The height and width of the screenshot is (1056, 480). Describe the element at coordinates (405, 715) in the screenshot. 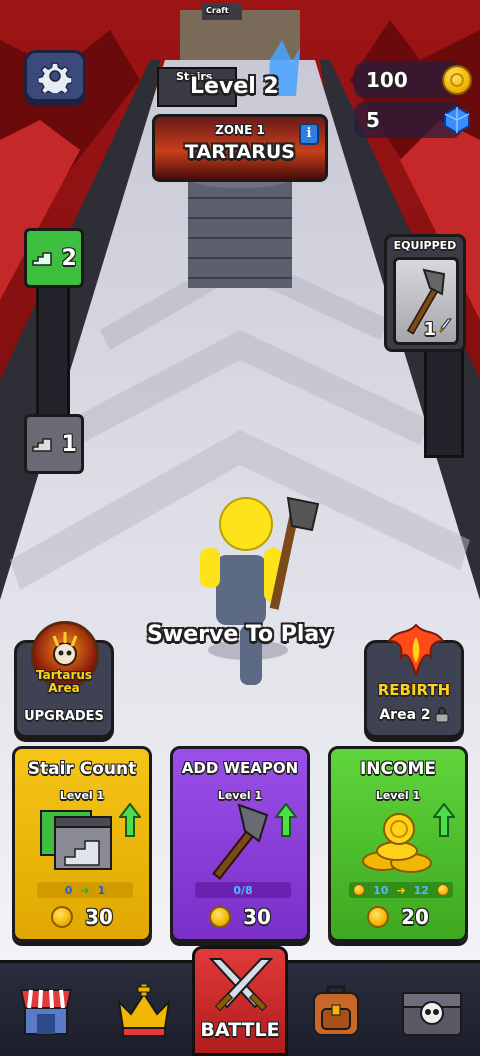

I see `rebirth-area: Area 2` at that location.